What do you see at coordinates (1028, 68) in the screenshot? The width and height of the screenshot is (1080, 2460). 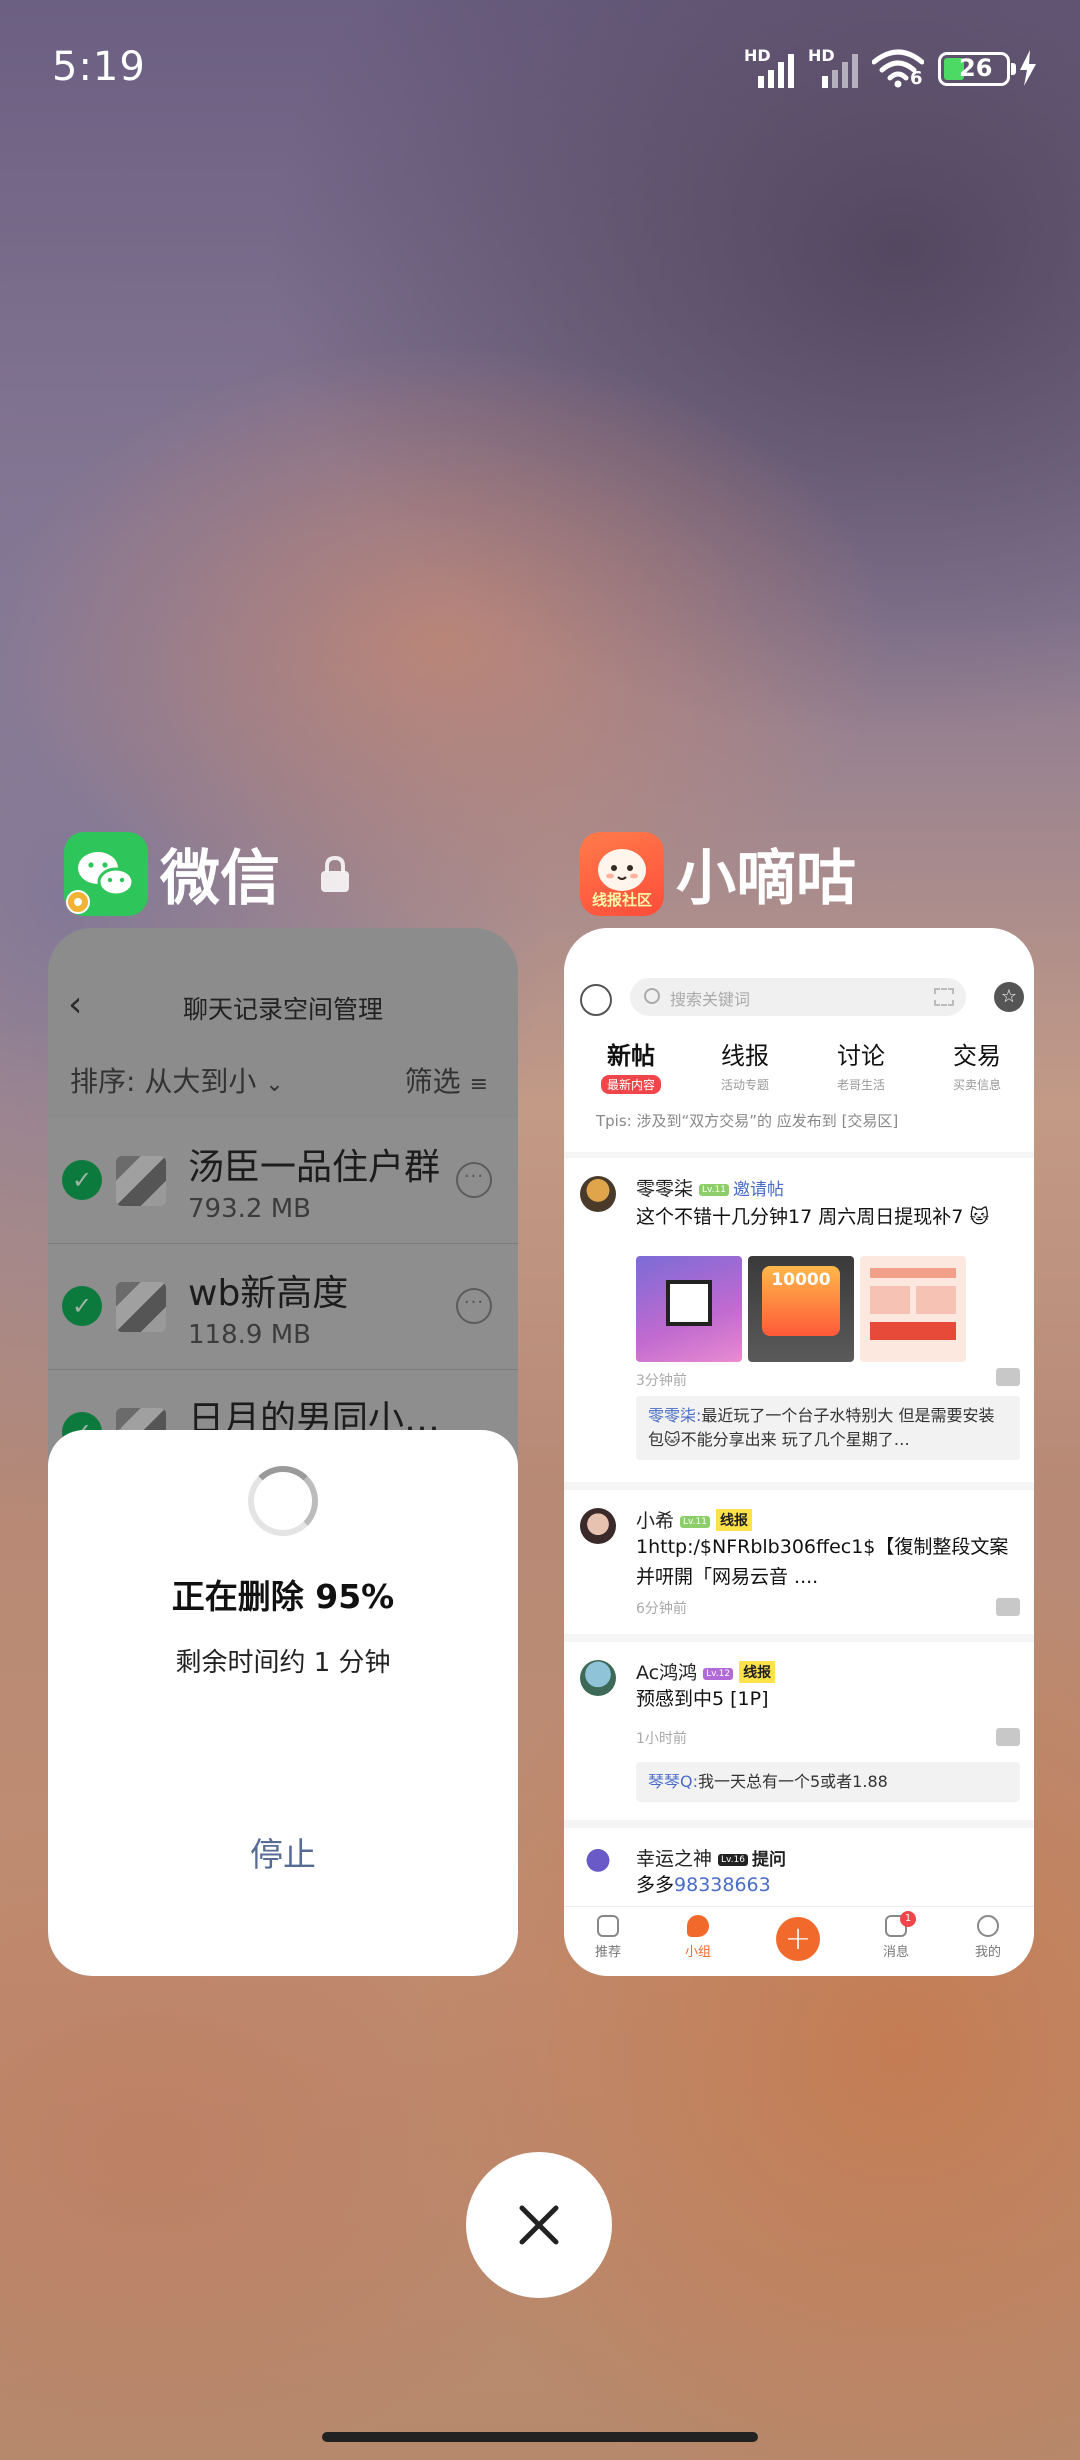 I see `charging-icon` at bounding box center [1028, 68].